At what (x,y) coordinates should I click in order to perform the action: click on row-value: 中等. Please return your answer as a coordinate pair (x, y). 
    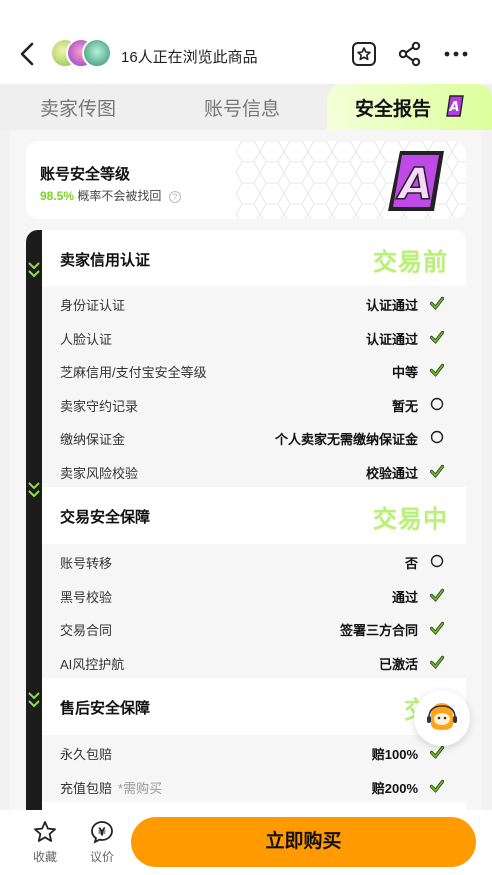
    Looking at the image, I should click on (404, 372).